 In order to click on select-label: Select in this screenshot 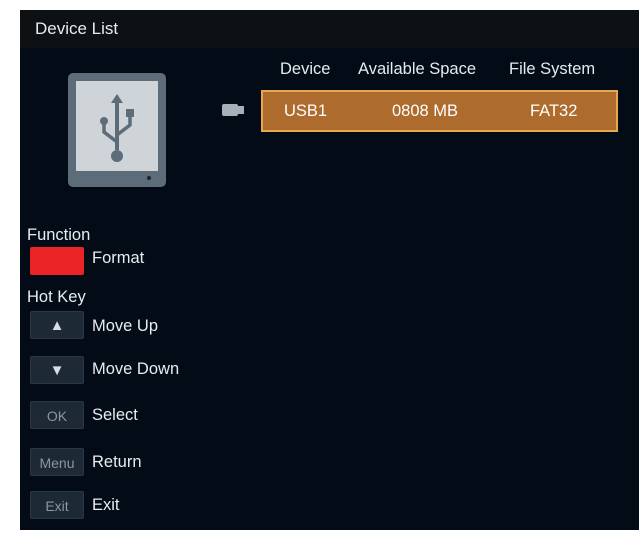, I will do `click(115, 415)`.